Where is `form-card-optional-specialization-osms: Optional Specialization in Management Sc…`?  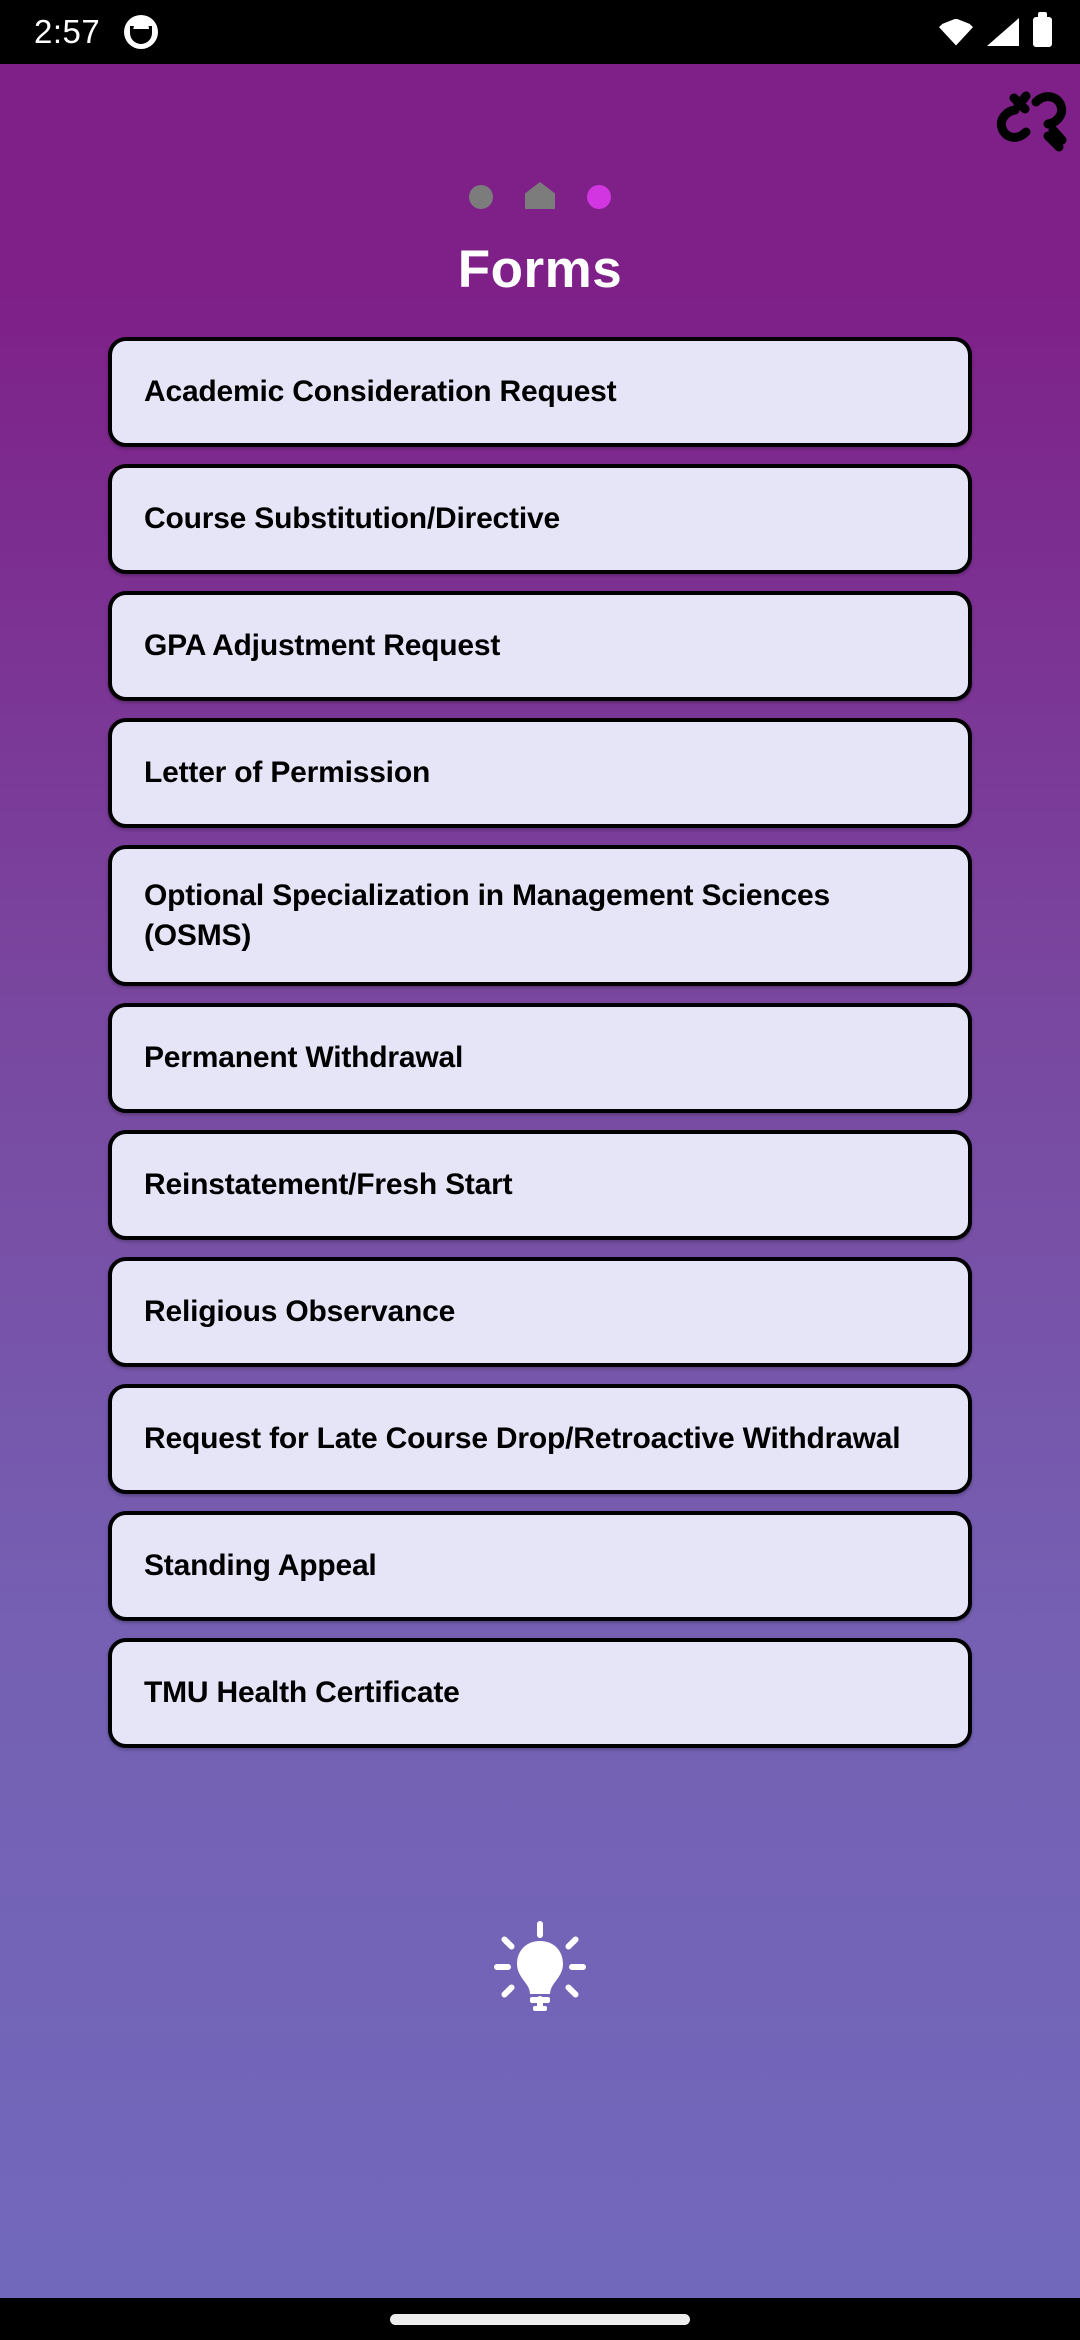
form-card-optional-specialization-osms: Optional Specialization in Management Sc… is located at coordinates (540, 916).